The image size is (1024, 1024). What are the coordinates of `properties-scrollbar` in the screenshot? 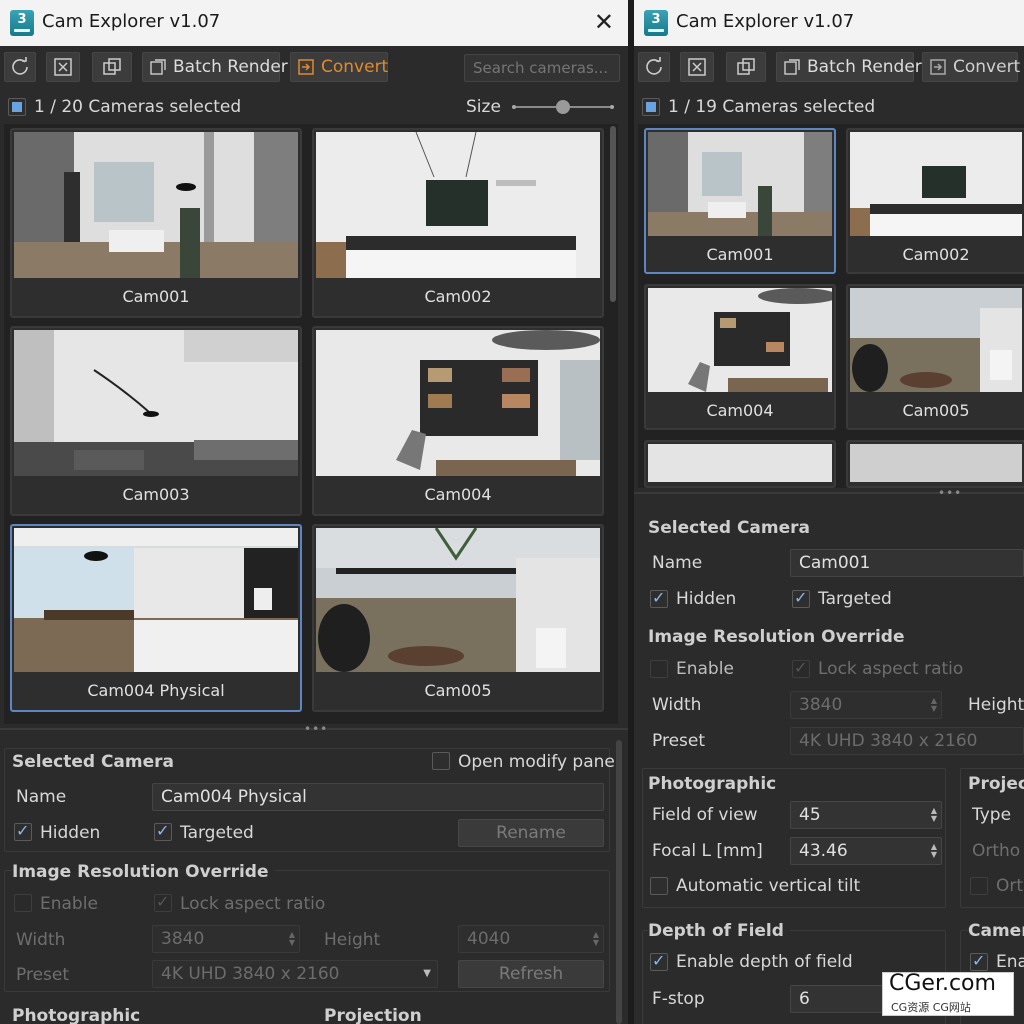 It's located at (619, 882).